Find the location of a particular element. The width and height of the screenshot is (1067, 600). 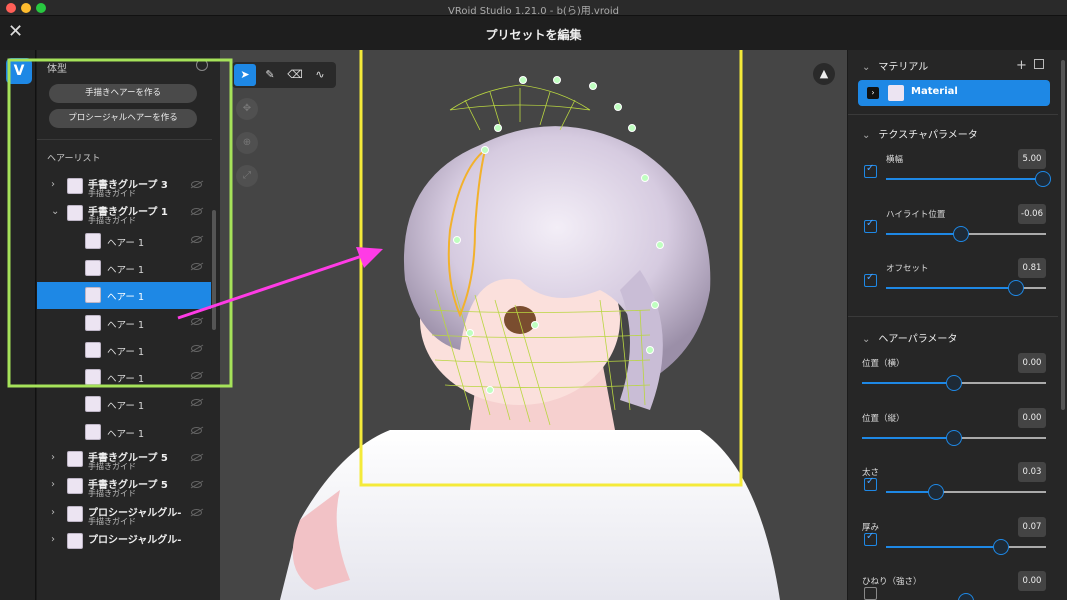

add-icon: + is located at coordinates (1021, 65).